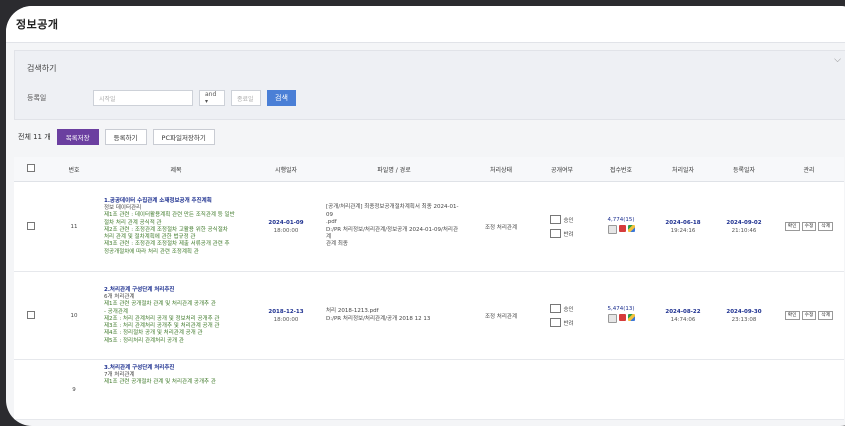  What do you see at coordinates (183, 137) in the screenshot?
I see `pc-save-button: PC파일저장하기` at bounding box center [183, 137].